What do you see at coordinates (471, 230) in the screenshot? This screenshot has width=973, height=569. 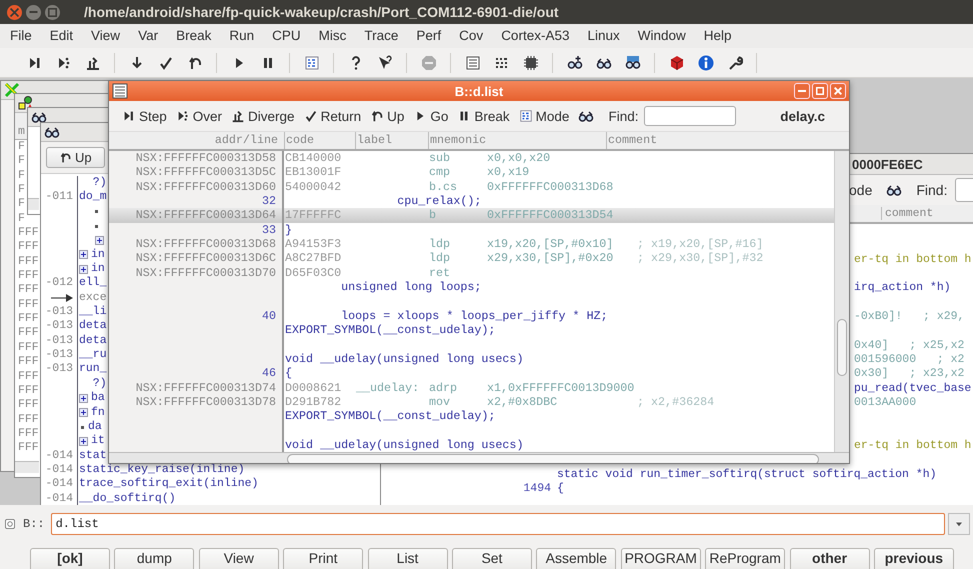 I see `listing-row: 33 }` at bounding box center [471, 230].